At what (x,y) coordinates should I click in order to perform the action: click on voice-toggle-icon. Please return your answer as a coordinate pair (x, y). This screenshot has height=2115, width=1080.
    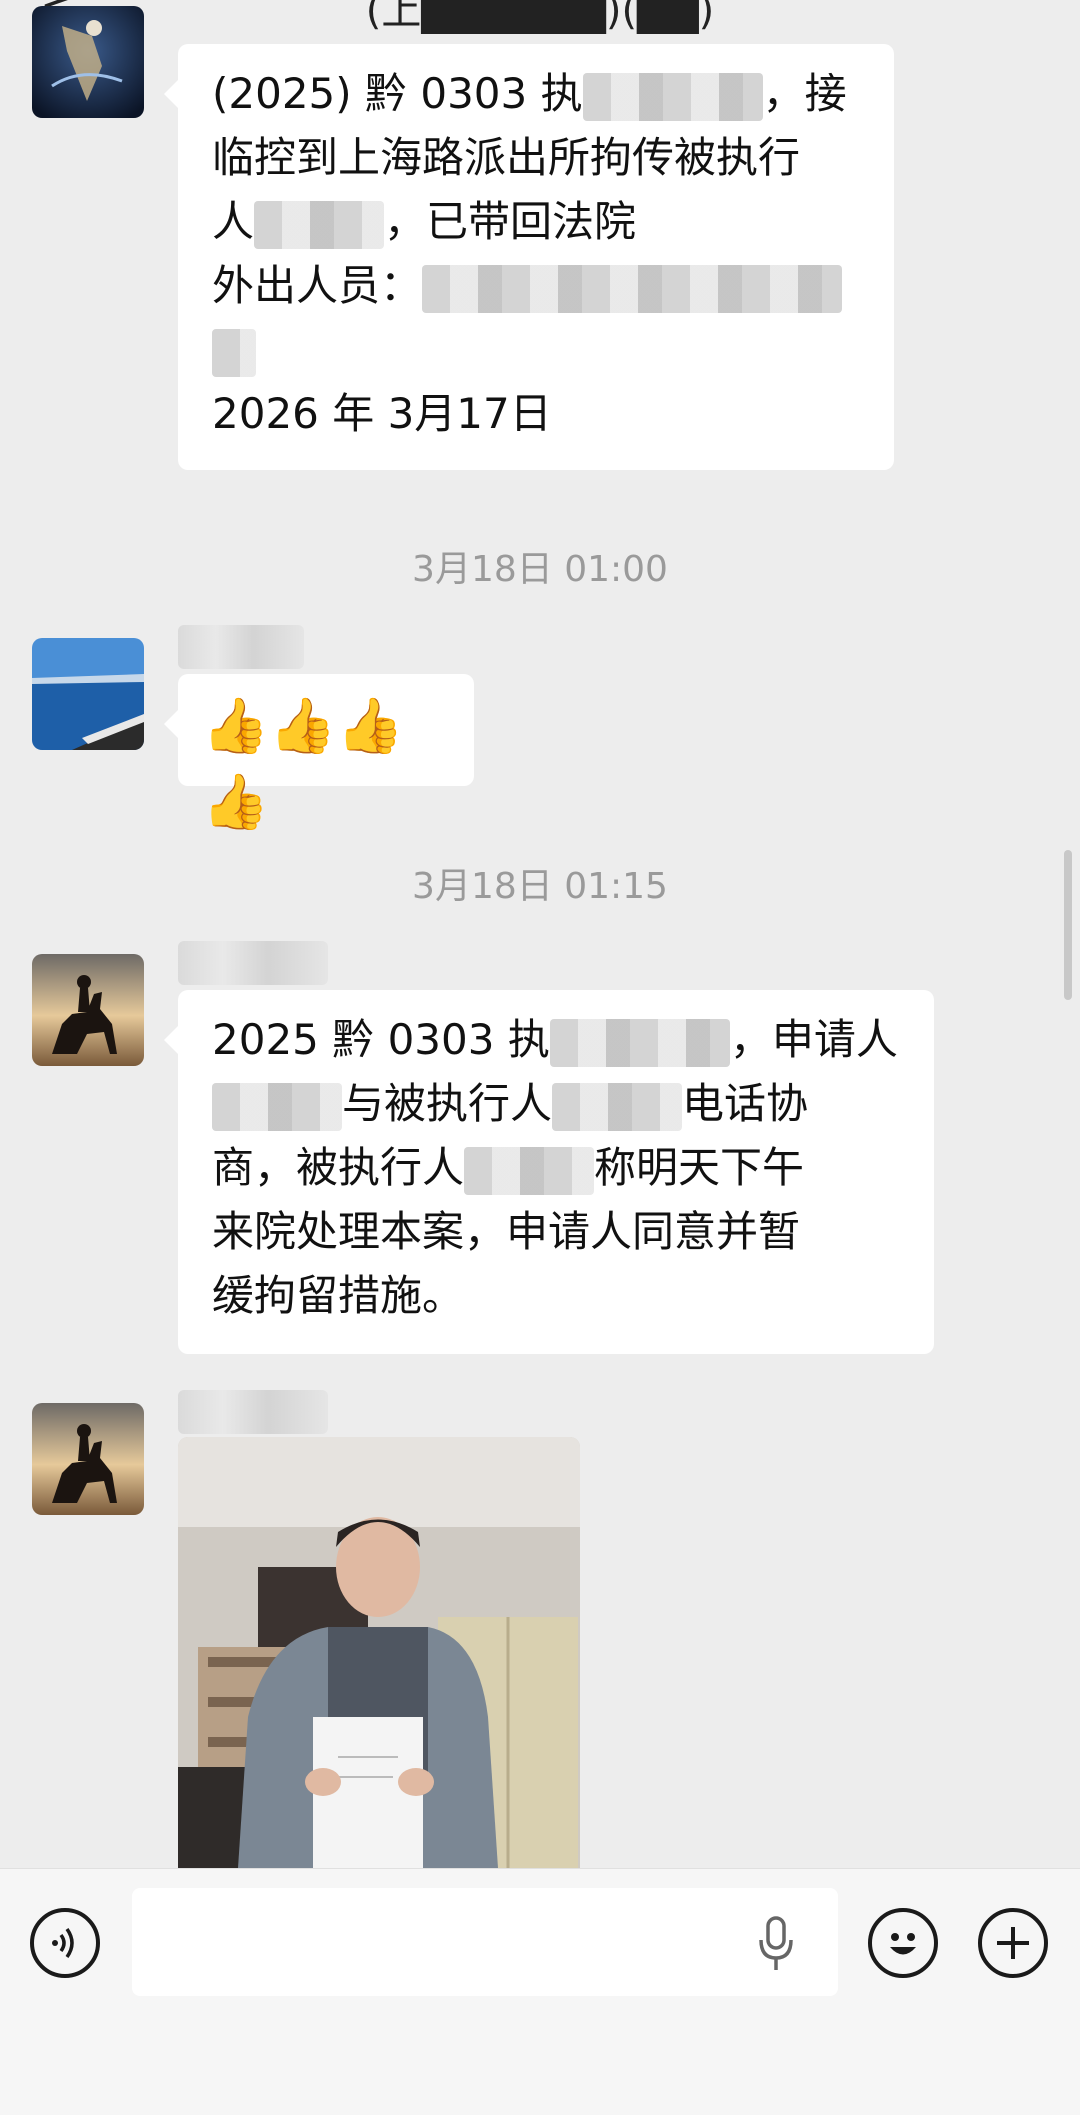
    Looking at the image, I should click on (65, 1943).